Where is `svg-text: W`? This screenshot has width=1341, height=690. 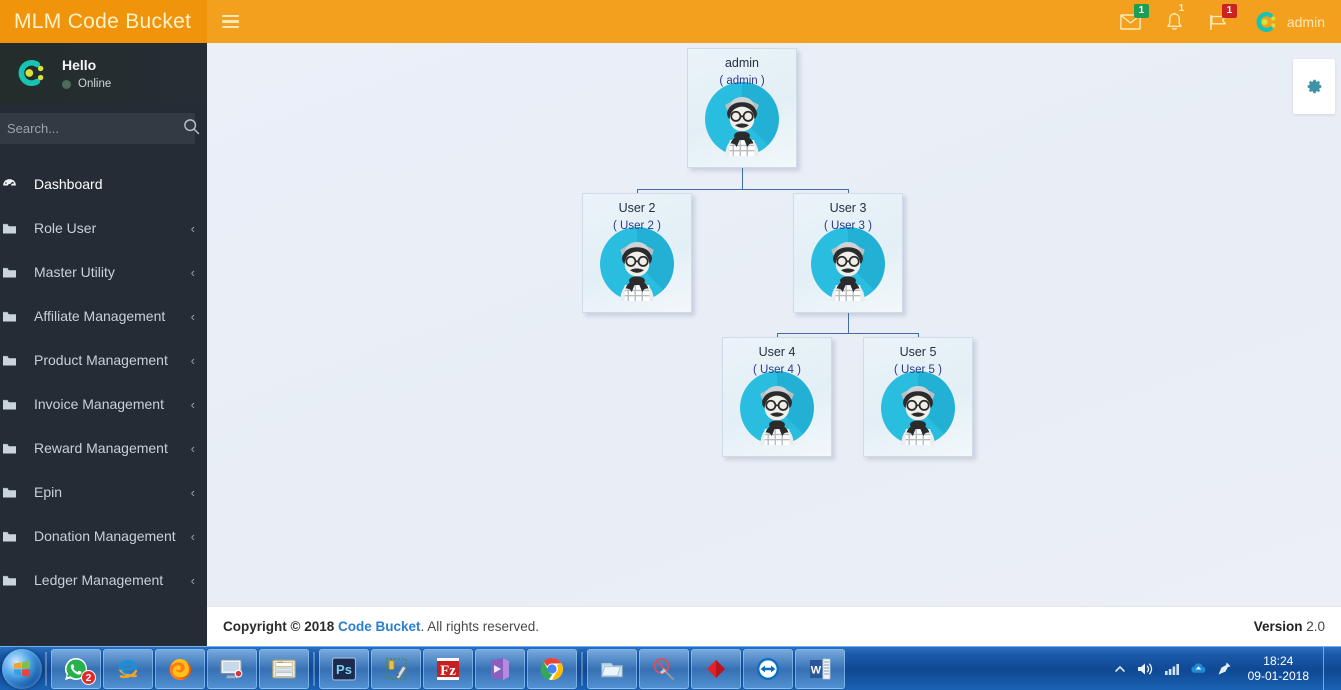 svg-text: W is located at coordinates (816, 670).